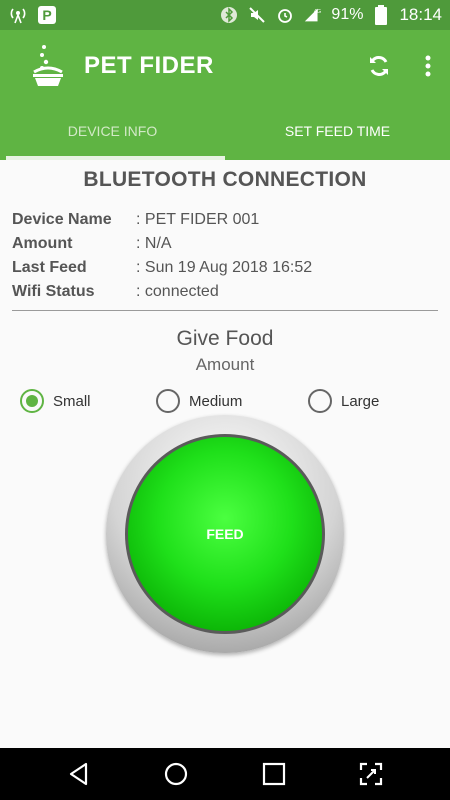 Image resolution: width=450 pixels, height=800 pixels. I want to click on tab-device-info-label: DEVICE INFO, so click(112, 131).